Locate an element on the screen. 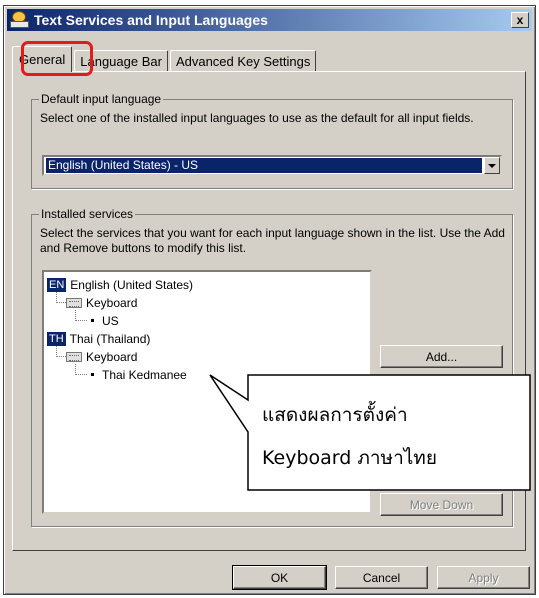 This screenshot has height=598, width=539. callout-line-2: Keyboard ภาษาไทย is located at coordinates (349, 458).